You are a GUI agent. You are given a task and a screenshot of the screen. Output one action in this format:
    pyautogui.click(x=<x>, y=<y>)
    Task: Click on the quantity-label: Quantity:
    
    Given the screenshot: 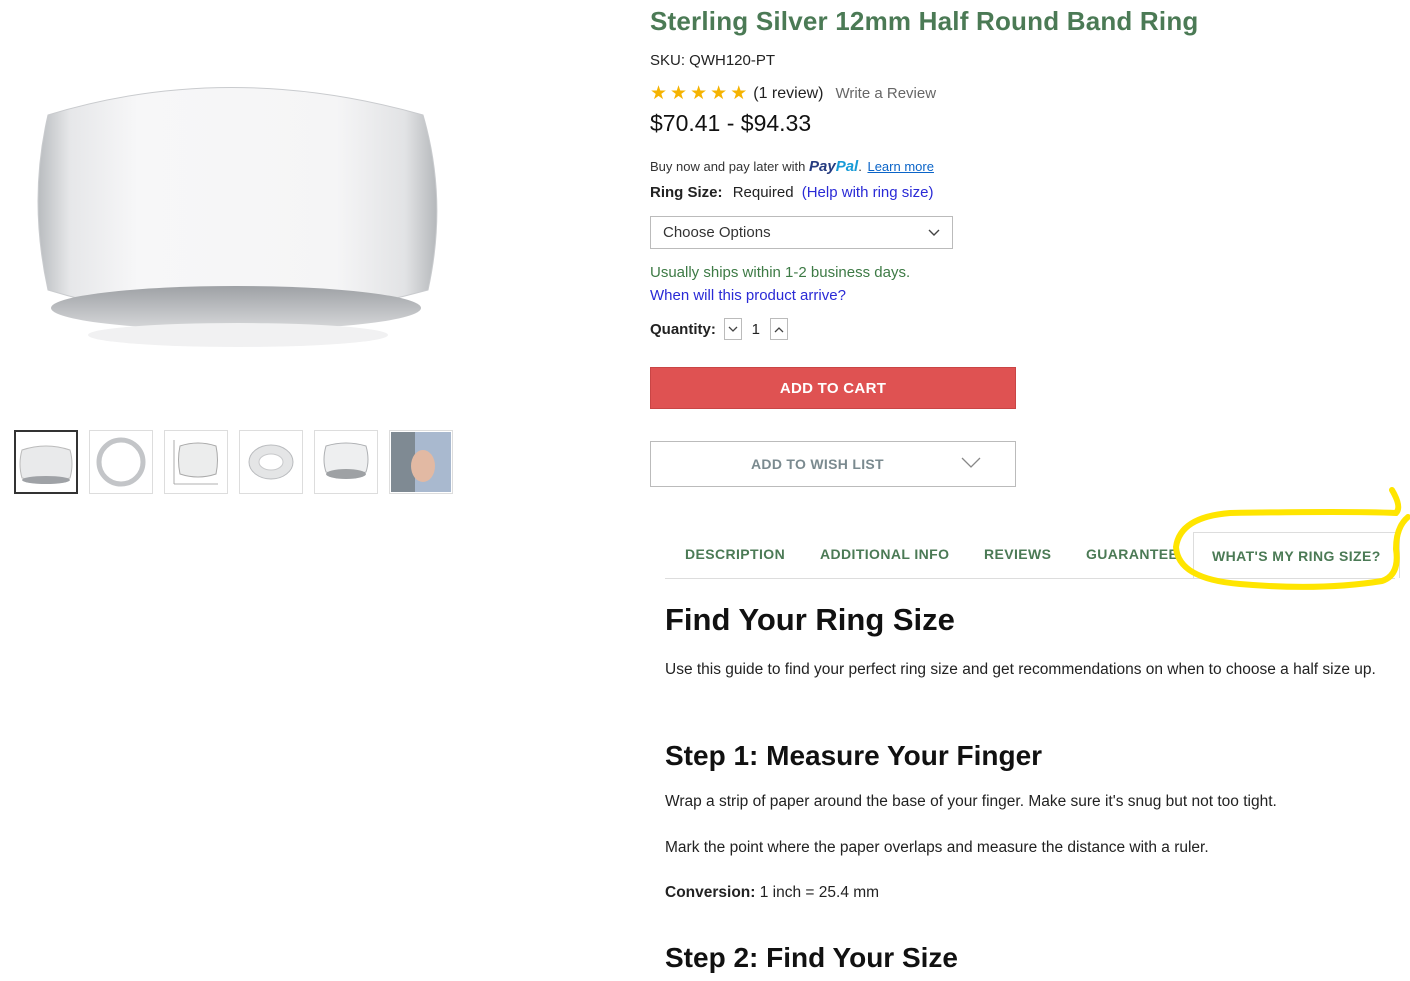 What is the action you would take?
    pyautogui.click(x=683, y=329)
    